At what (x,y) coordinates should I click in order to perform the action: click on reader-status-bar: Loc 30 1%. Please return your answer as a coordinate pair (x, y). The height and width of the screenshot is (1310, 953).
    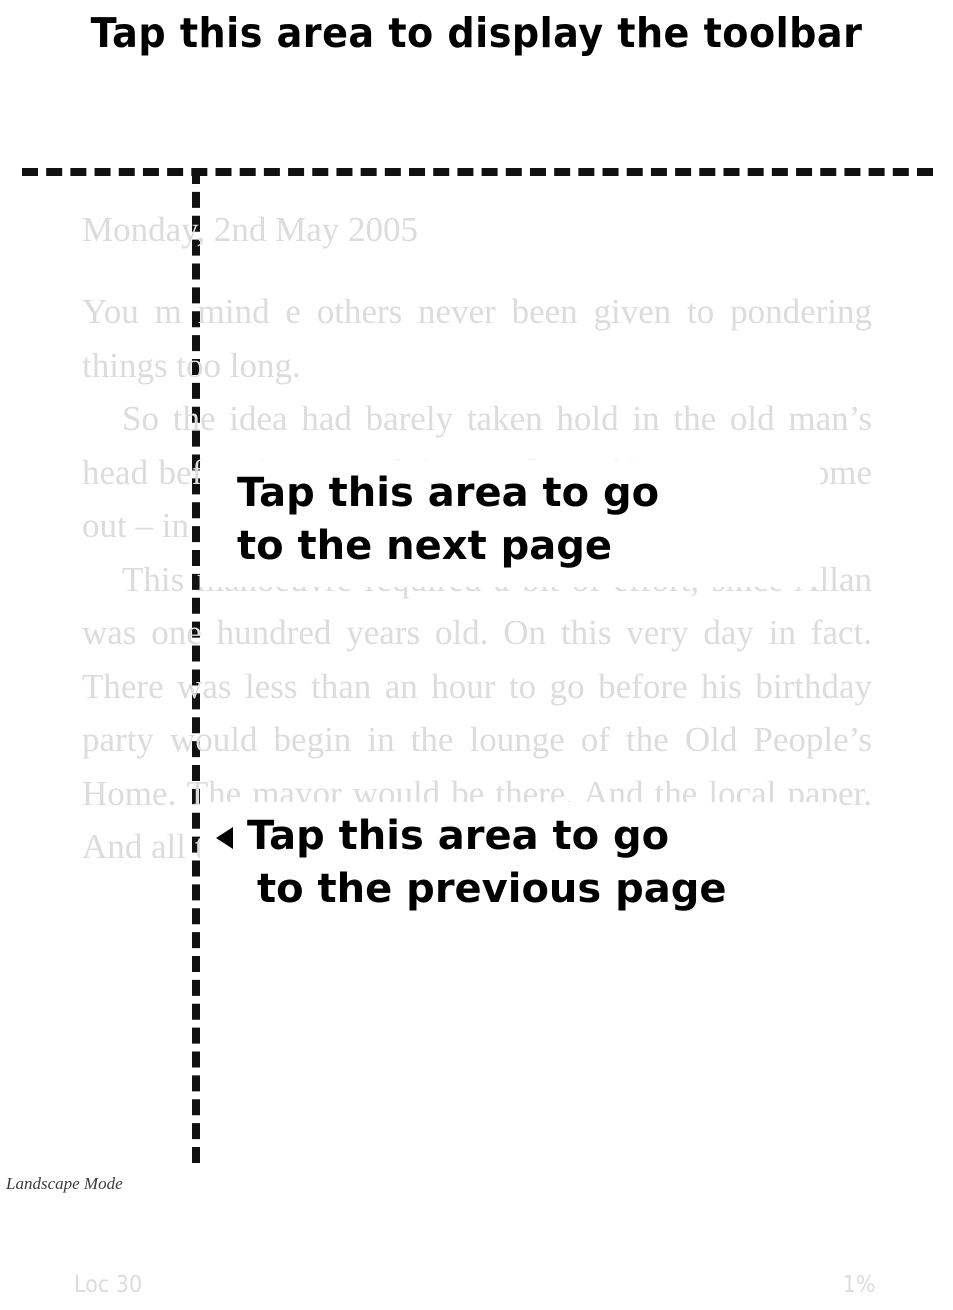
    Looking at the image, I should click on (476, 1290).